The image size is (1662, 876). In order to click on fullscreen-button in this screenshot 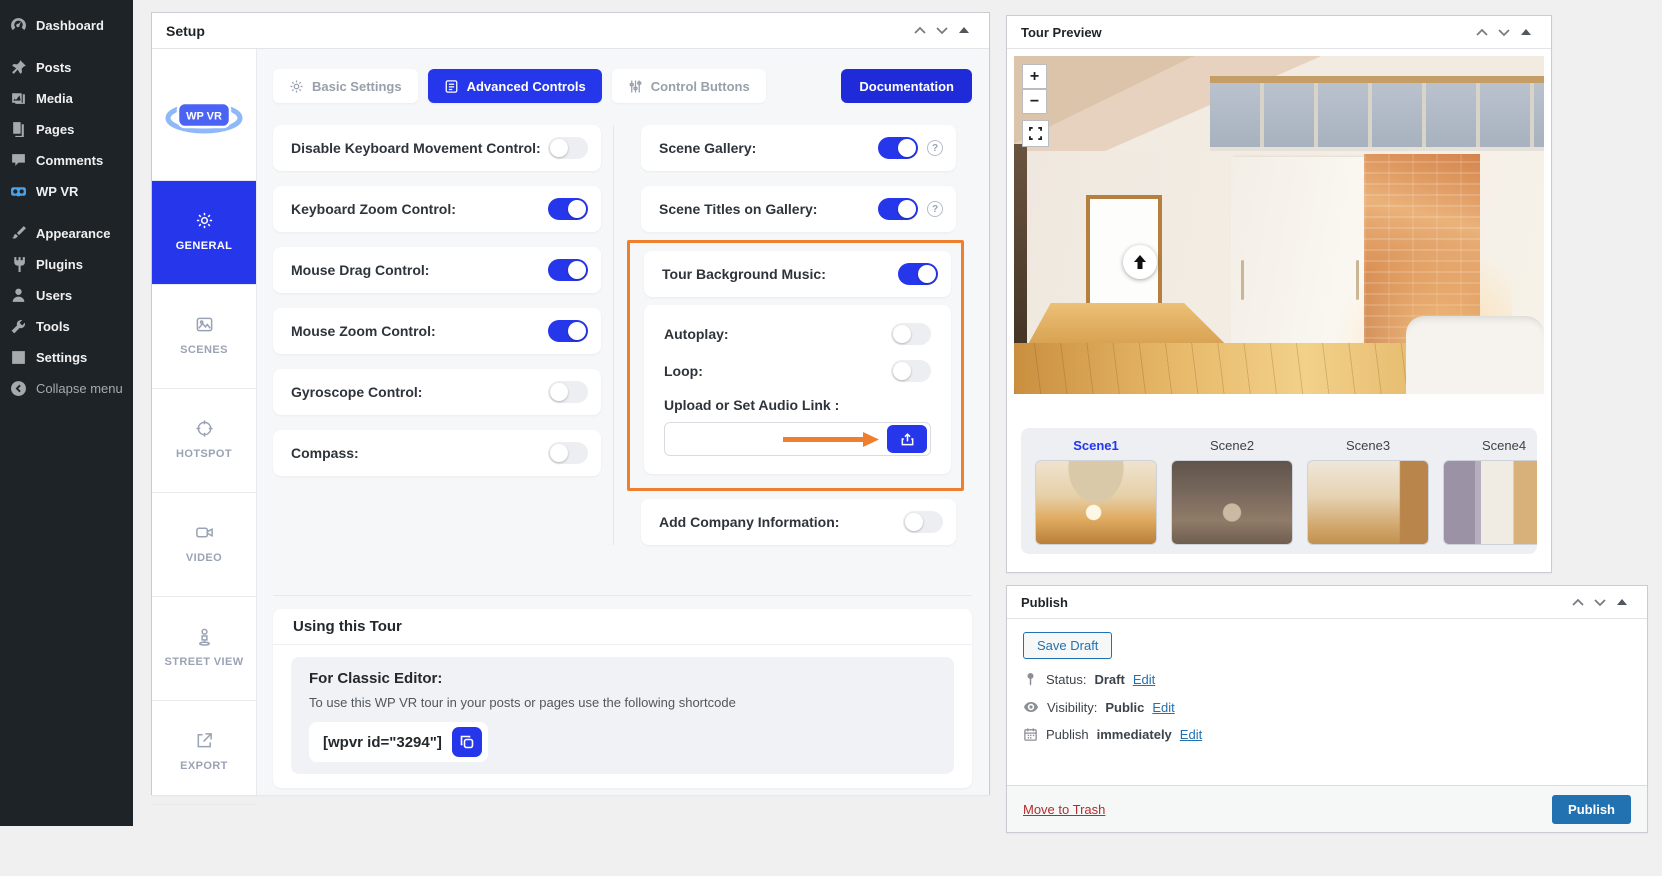, I will do `click(1035, 133)`.